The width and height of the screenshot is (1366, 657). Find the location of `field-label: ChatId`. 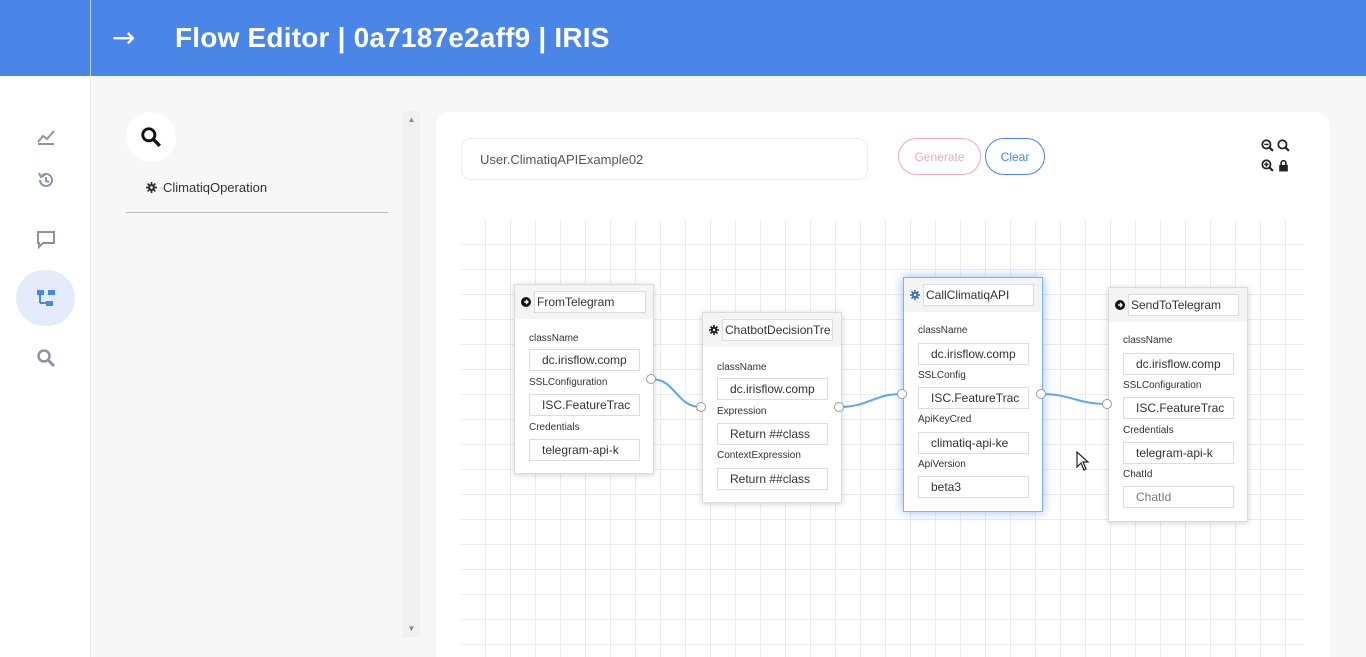

field-label: ChatId is located at coordinates (1138, 474).